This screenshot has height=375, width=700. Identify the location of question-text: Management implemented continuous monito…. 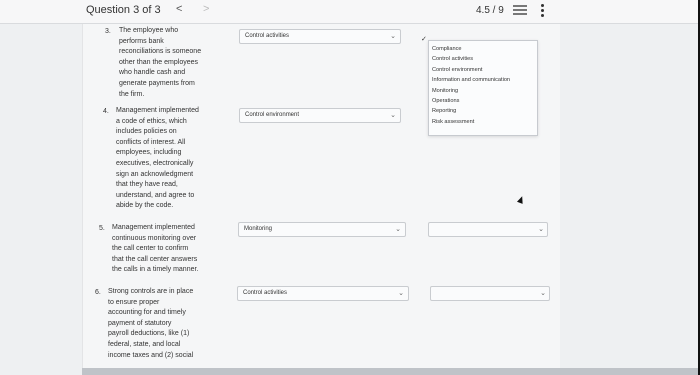
(168, 249).